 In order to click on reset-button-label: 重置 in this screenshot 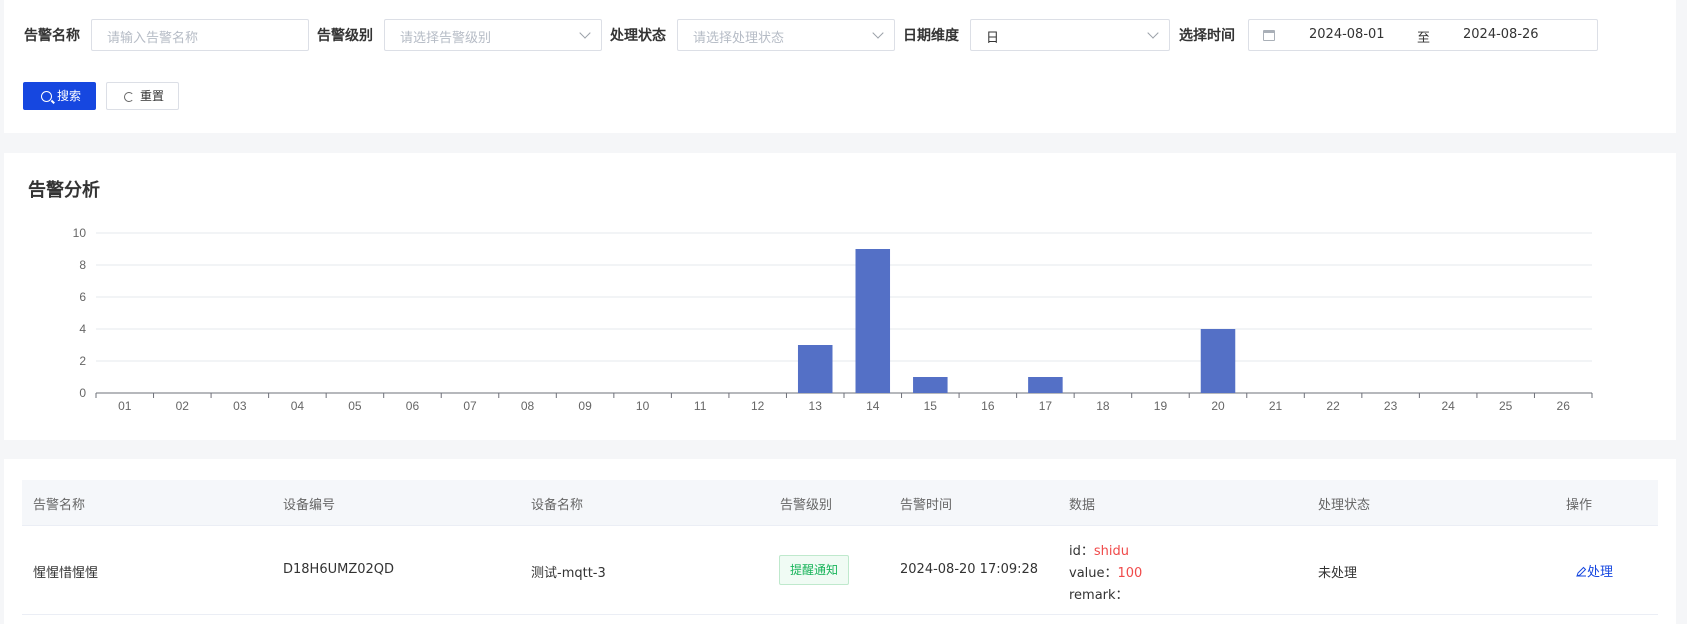, I will do `click(152, 96)`.